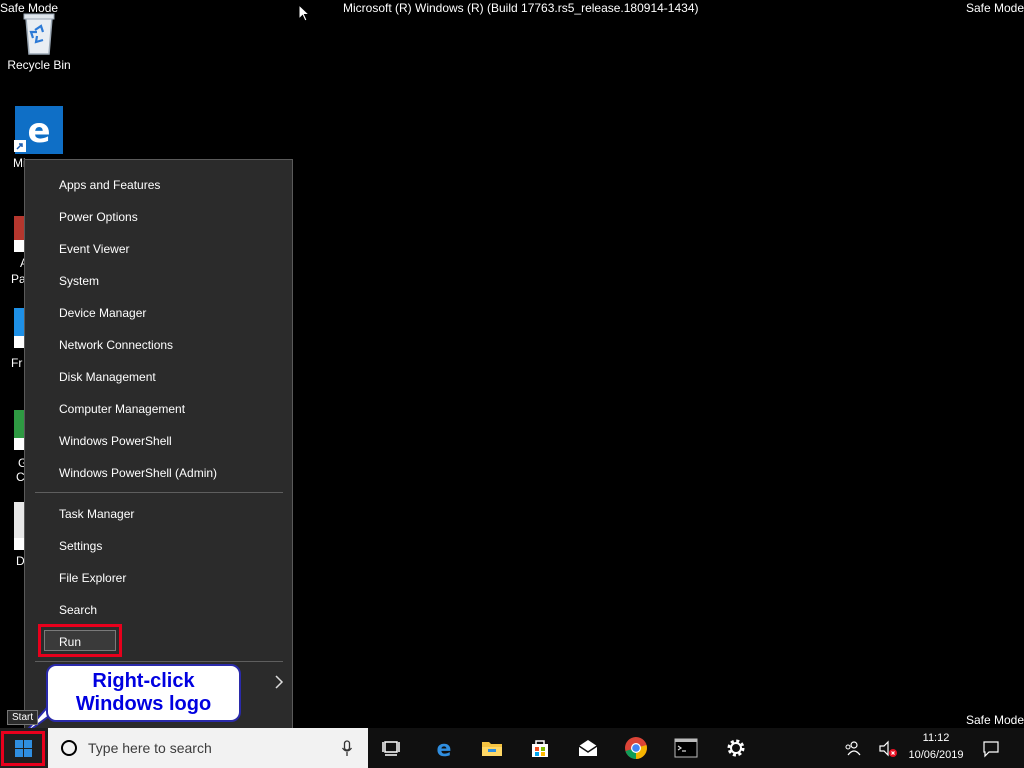 Image resolution: width=1024 pixels, height=768 pixels. Describe the element at coordinates (109, 185) in the screenshot. I see `menu-item-apps-and-features: Apps and Features` at that location.